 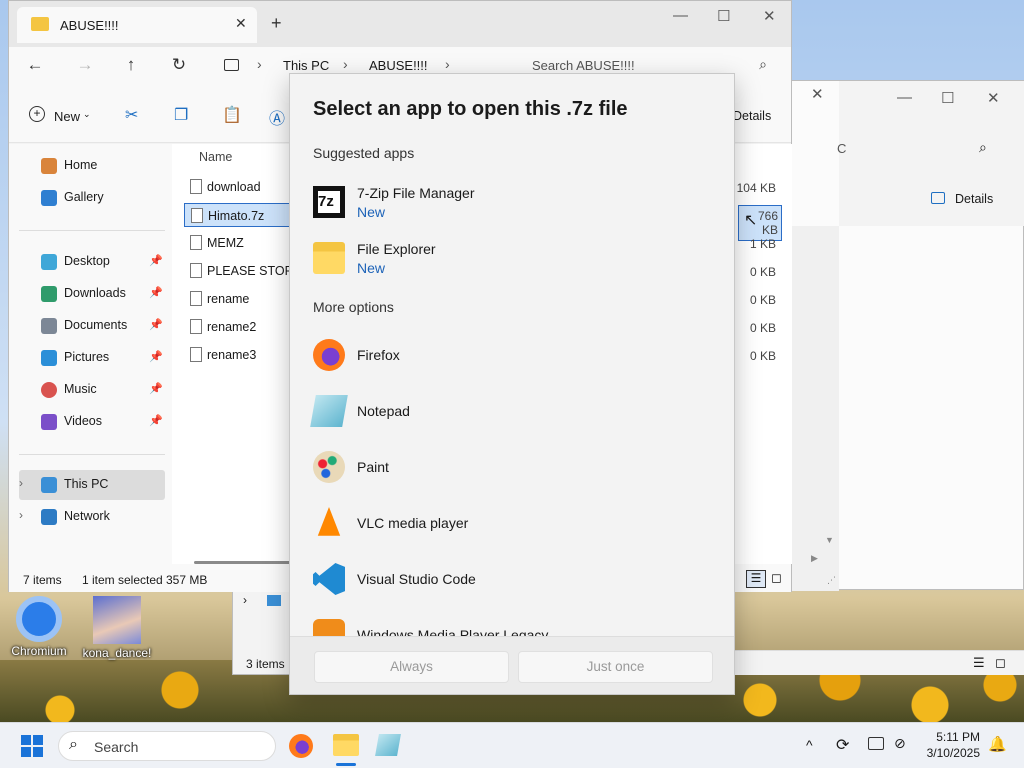 I want to click on new-badge: New, so click(x=371, y=268).